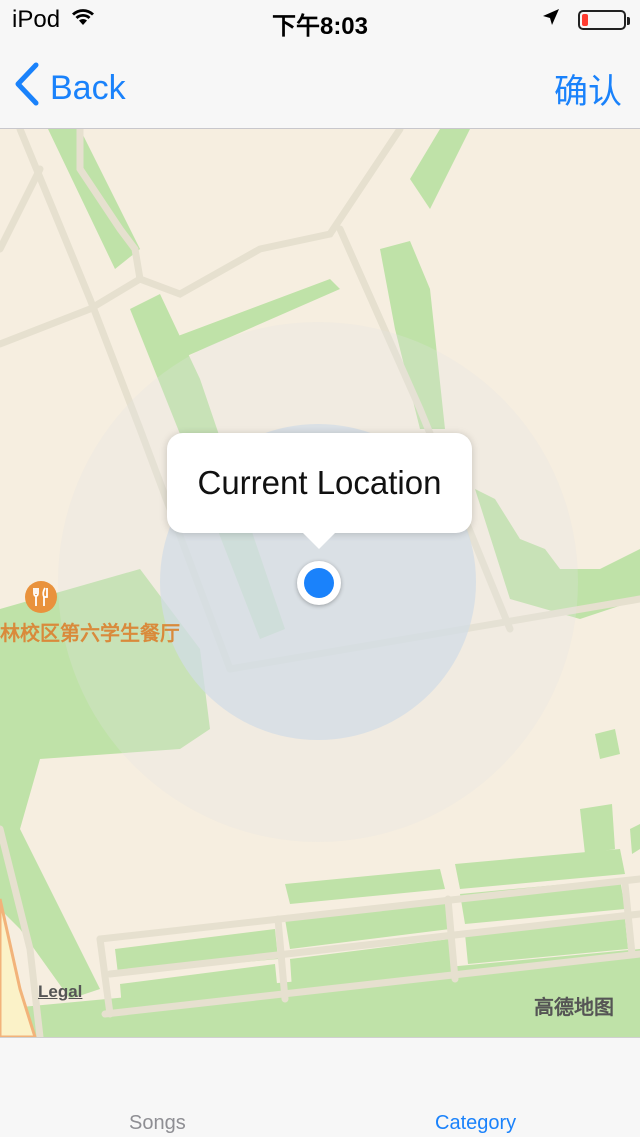 The height and width of the screenshot is (1137, 640). I want to click on restaurant-poi: 林校区第六学生餐厅, so click(90, 613).